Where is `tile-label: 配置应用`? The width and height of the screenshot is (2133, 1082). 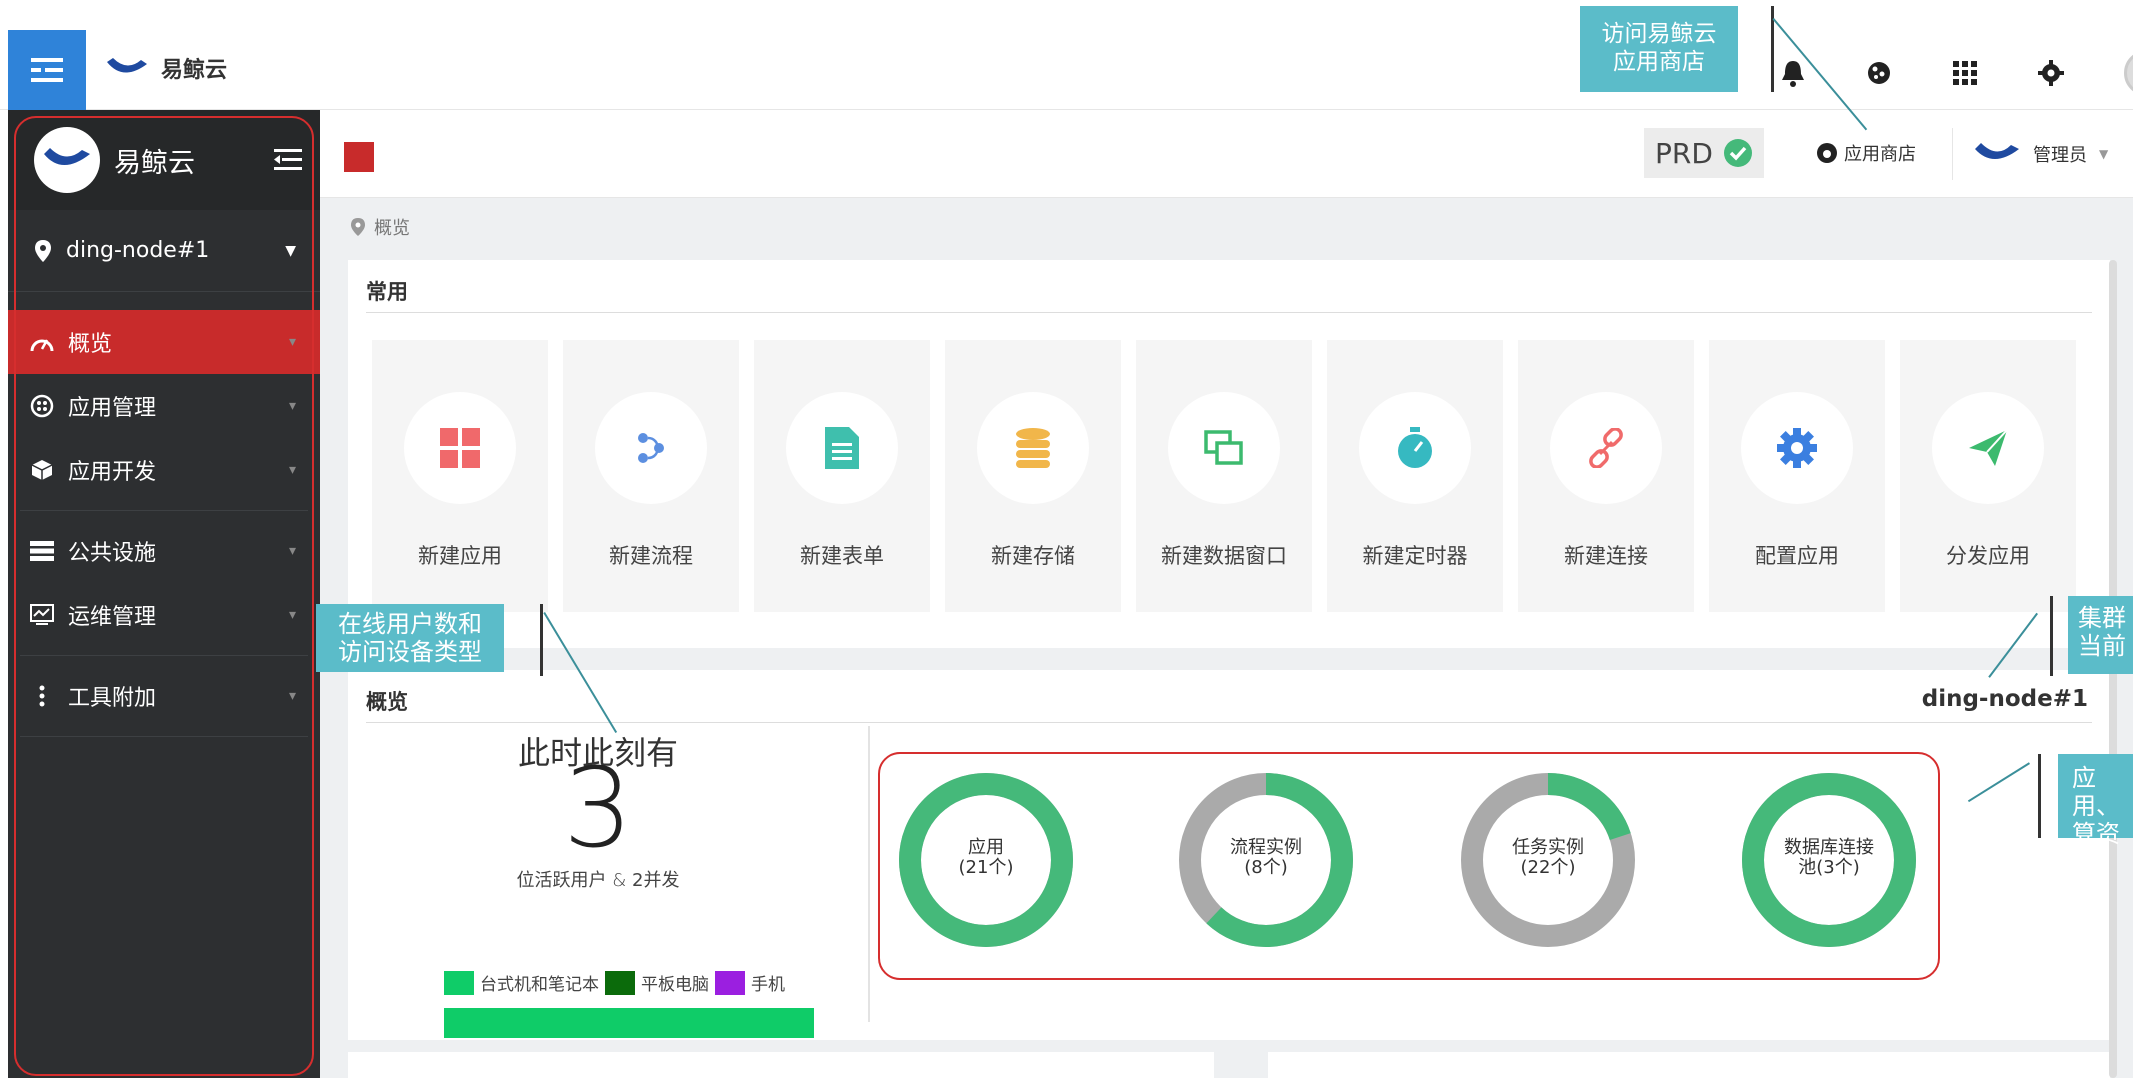
tile-label: 配置应用 is located at coordinates (1797, 556).